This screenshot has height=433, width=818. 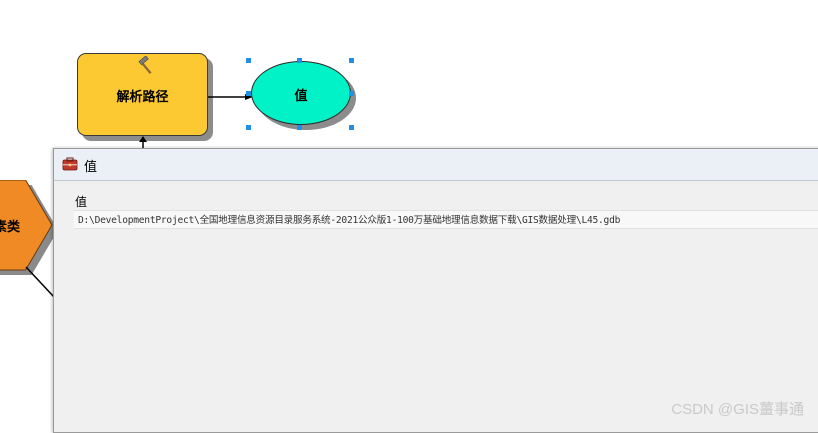 I want to click on value-node-label: 值, so click(x=301, y=96).